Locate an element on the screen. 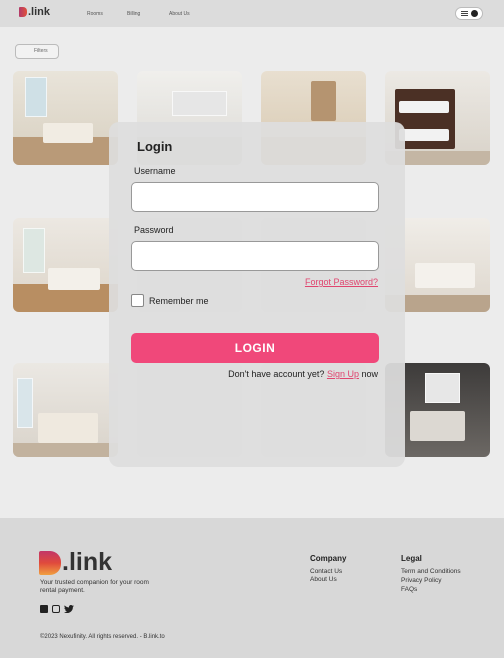 The width and height of the screenshot is (504, 658). avatar is located at coordinates (474, 13).